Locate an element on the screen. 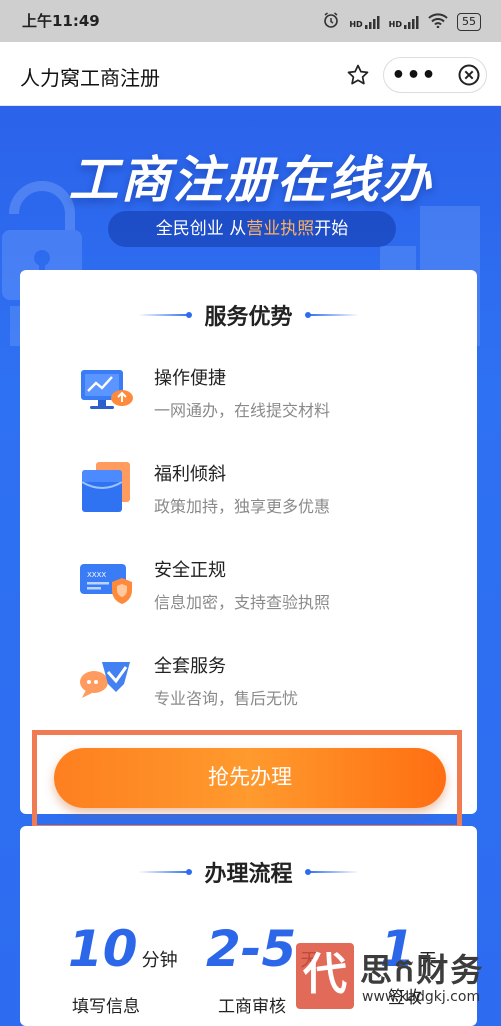  favorite-button is located at coordinates (358, 75).